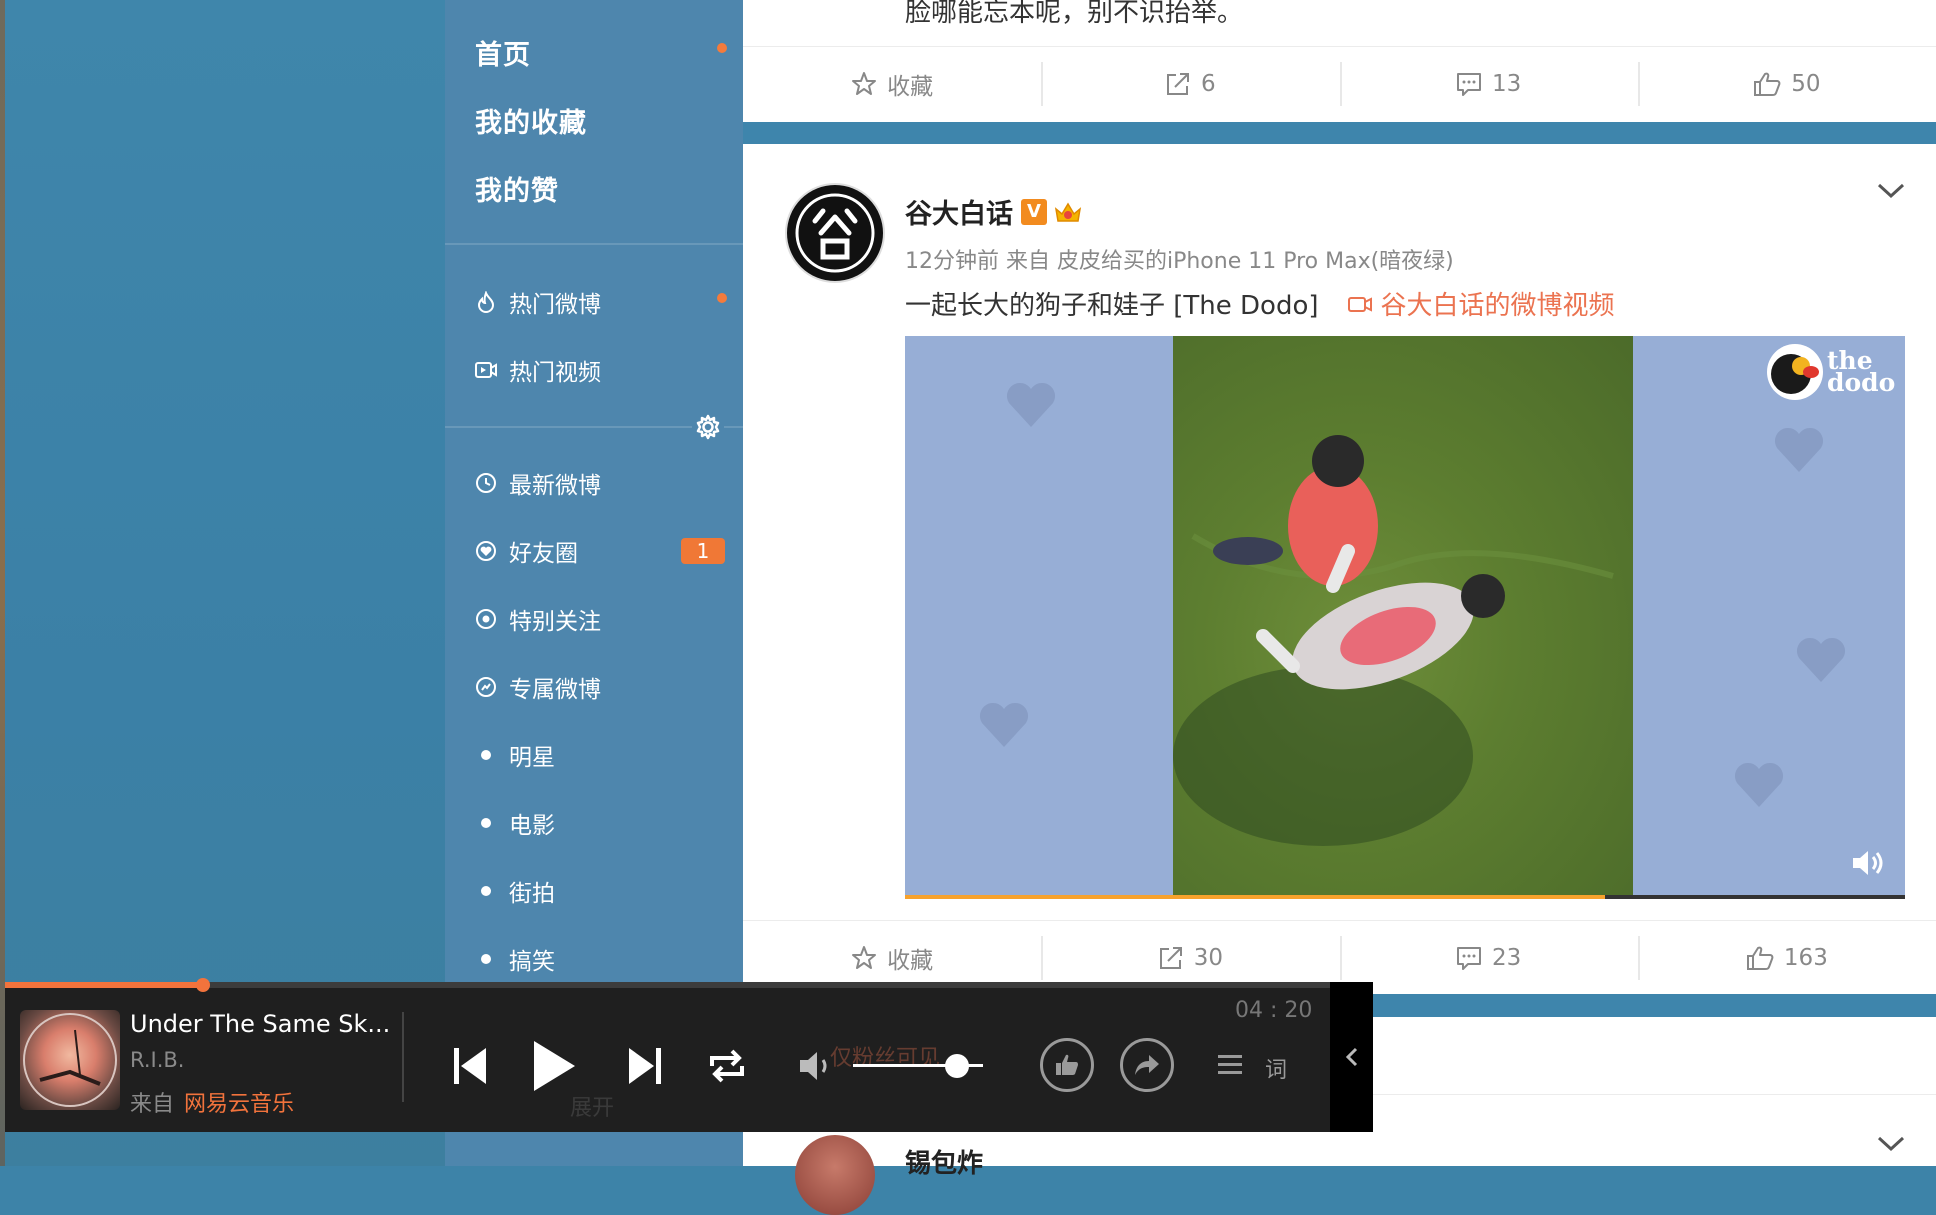  What do you see at coordinates (1488, 958) in the screenshot?
I see `comment-button: 23` at bounding box center [1488, 958].